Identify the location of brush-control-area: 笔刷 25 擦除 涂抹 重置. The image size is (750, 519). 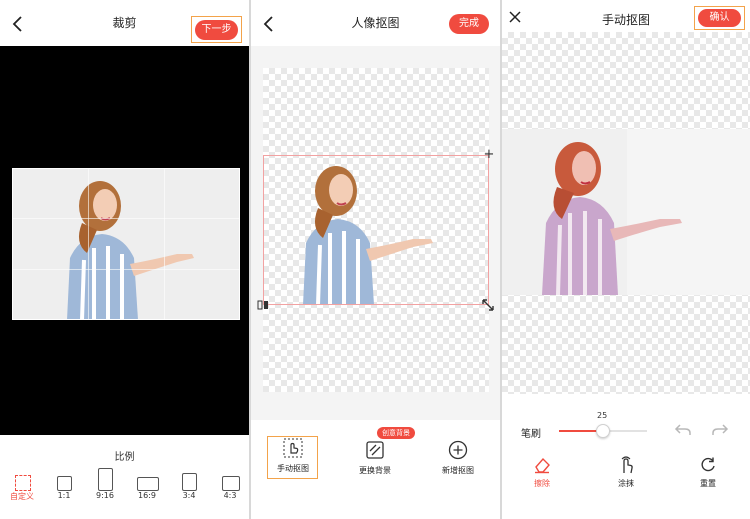
(626, 456).